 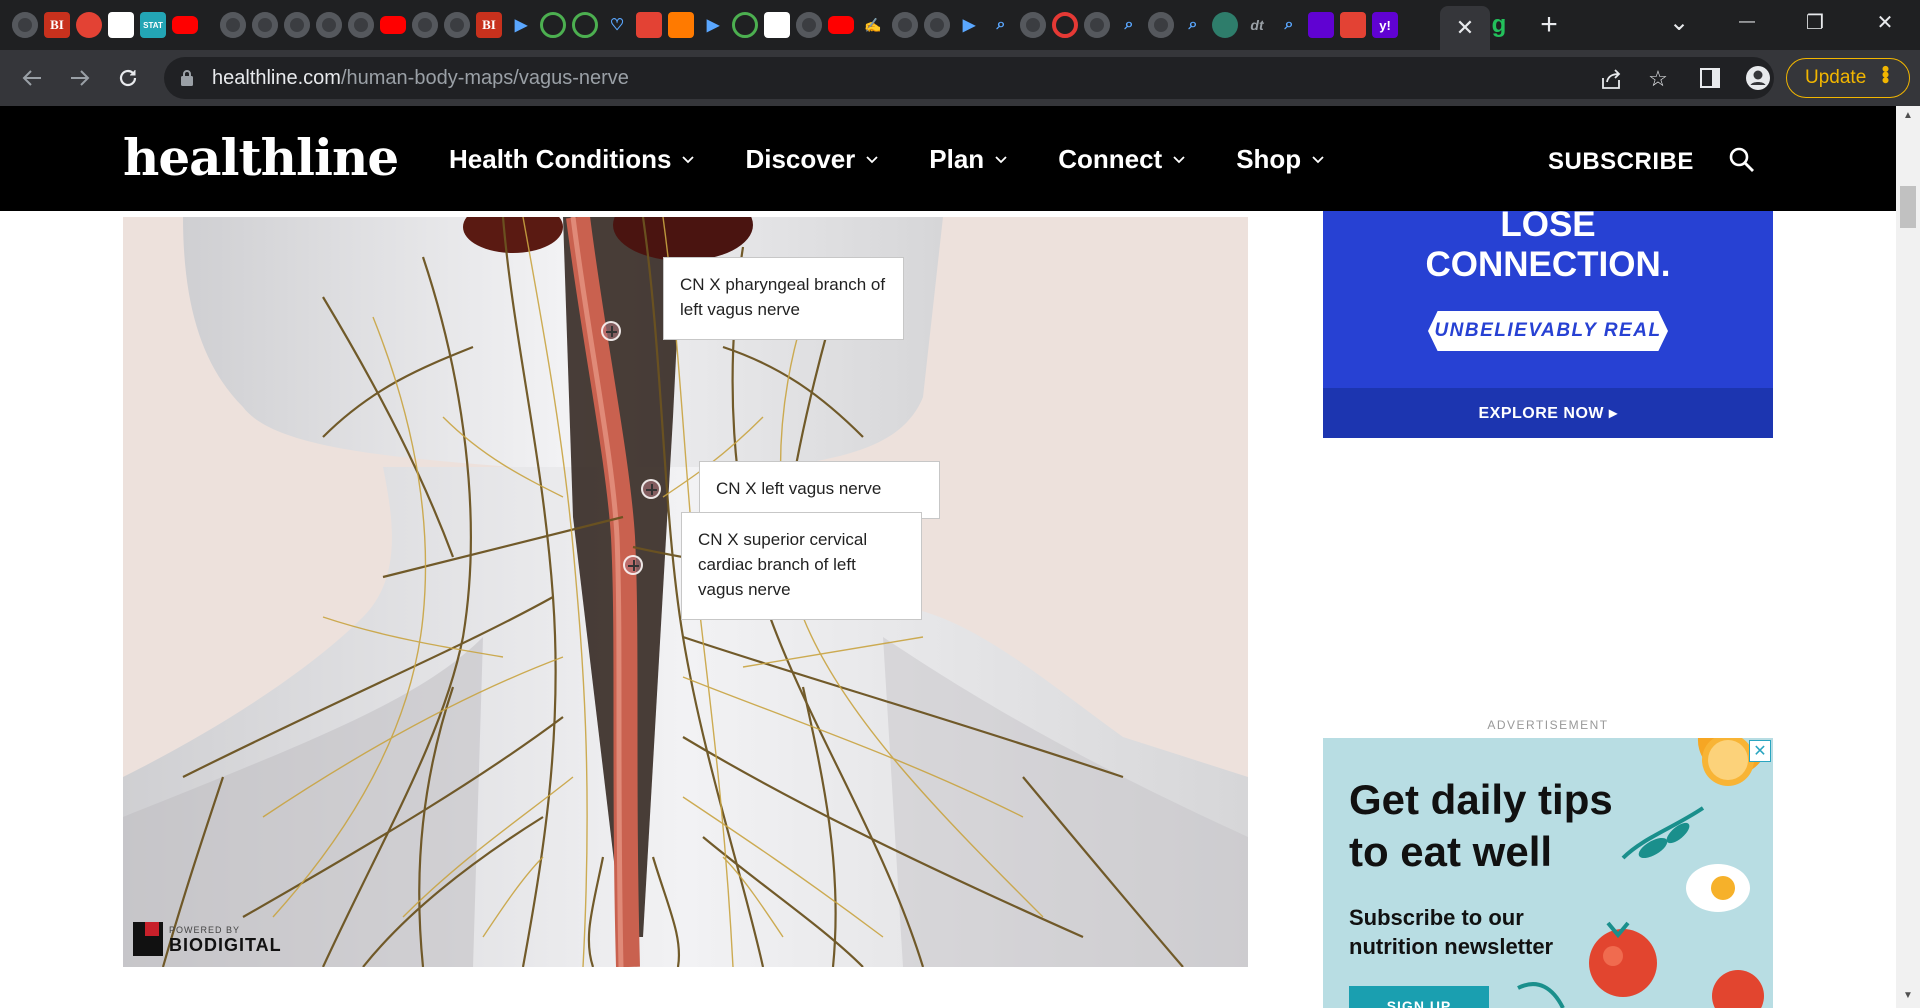 I want to click on scroll-up-icon: ▲, so click(x=1908, y=116).